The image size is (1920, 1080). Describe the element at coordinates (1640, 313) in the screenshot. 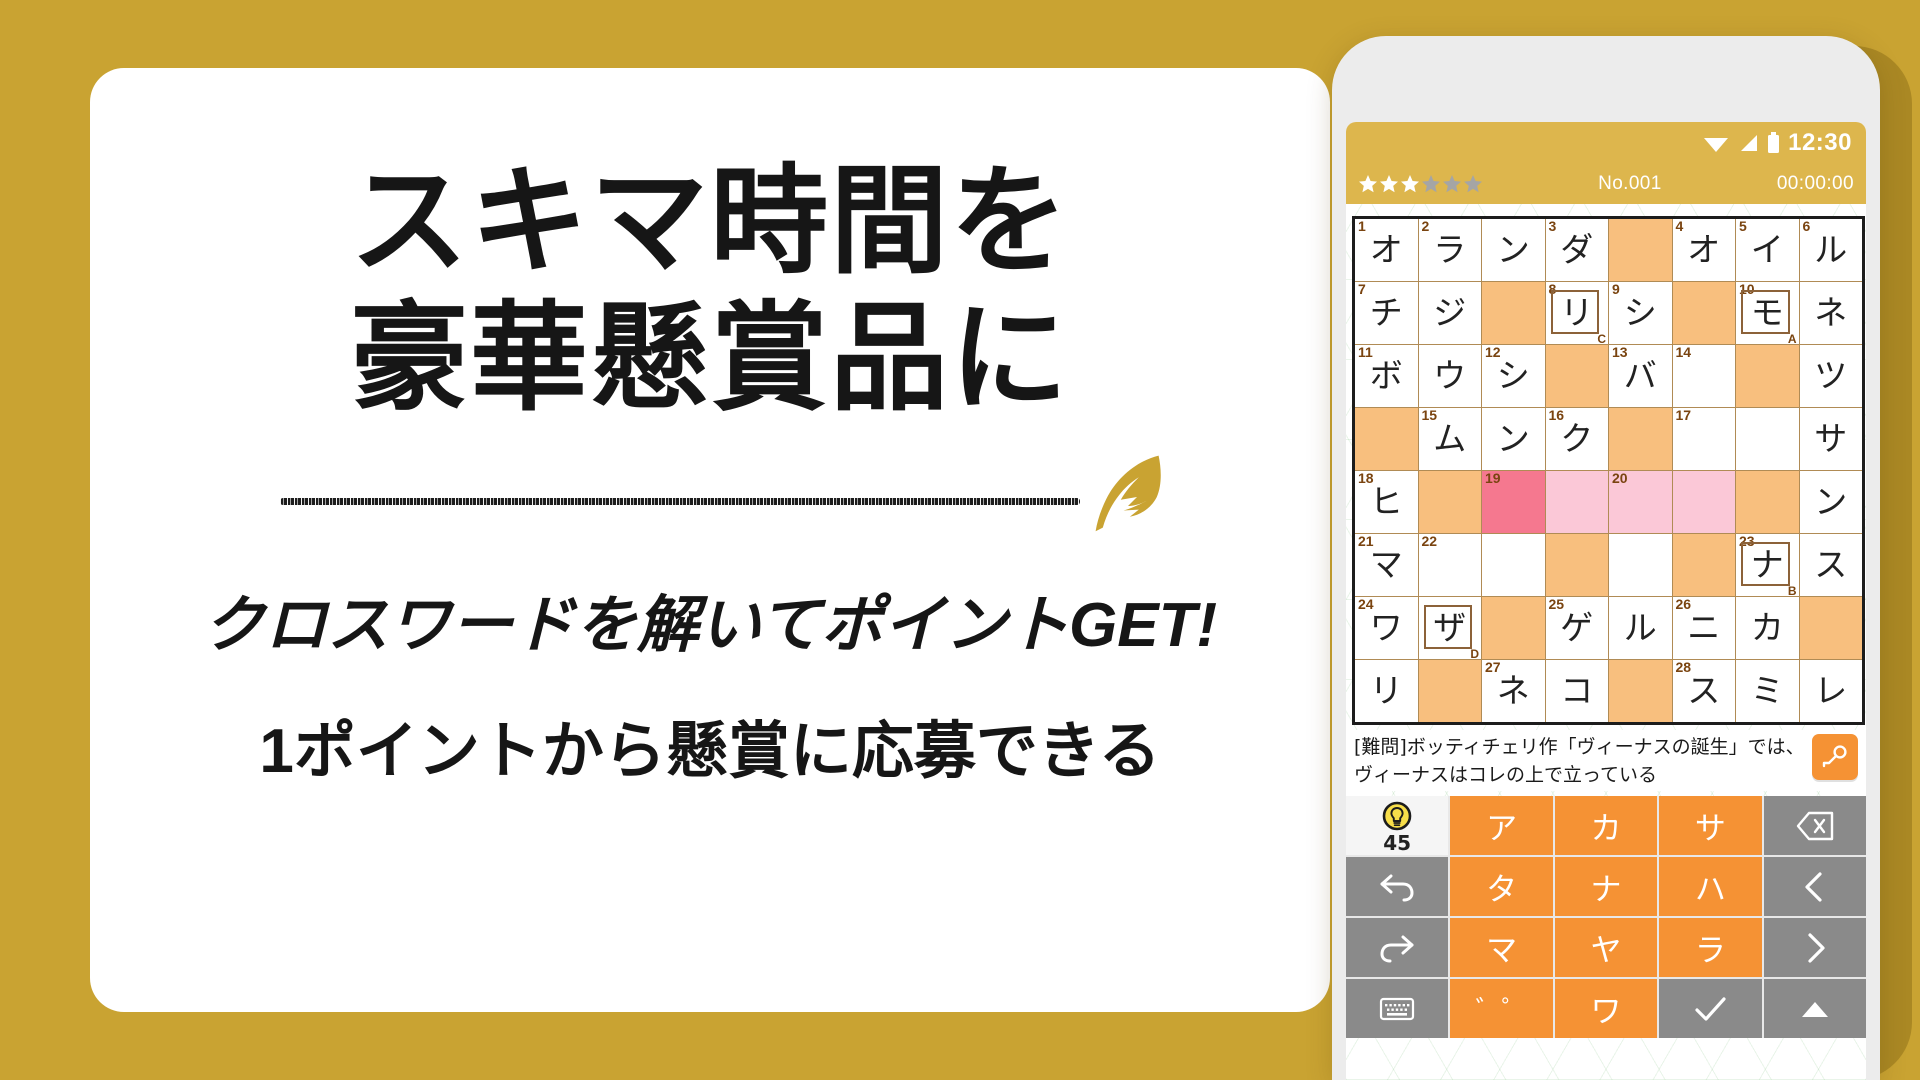

I see `crossword-cell: 9シ` at that location.